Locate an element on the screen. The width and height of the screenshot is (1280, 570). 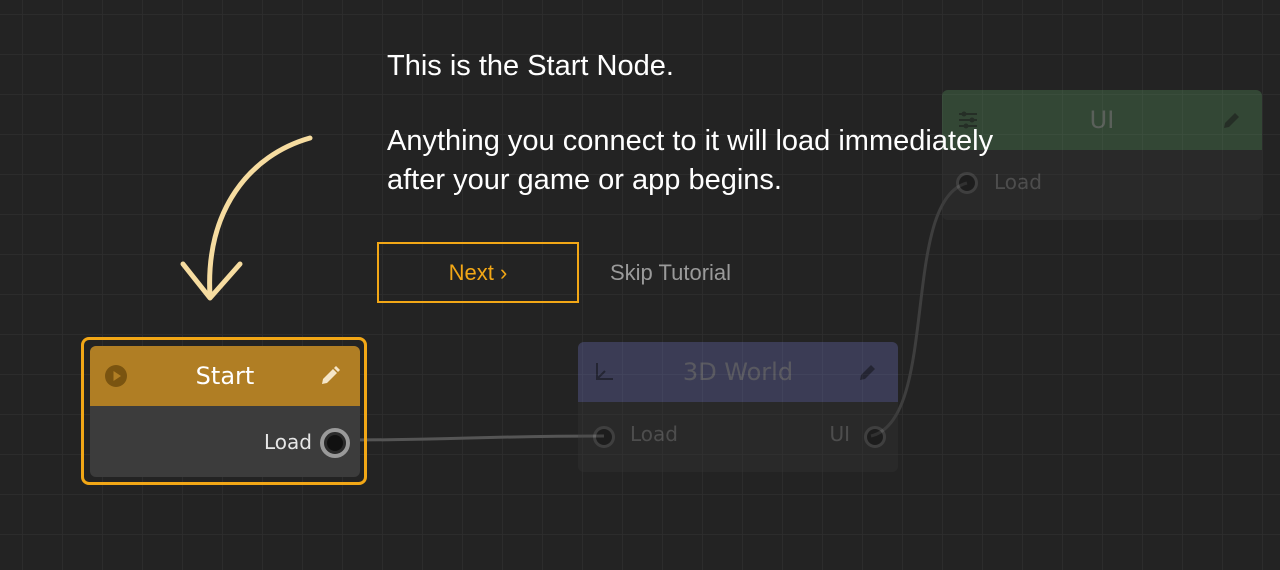
world-node-body: Load UI is located at coordinates (738, 437).